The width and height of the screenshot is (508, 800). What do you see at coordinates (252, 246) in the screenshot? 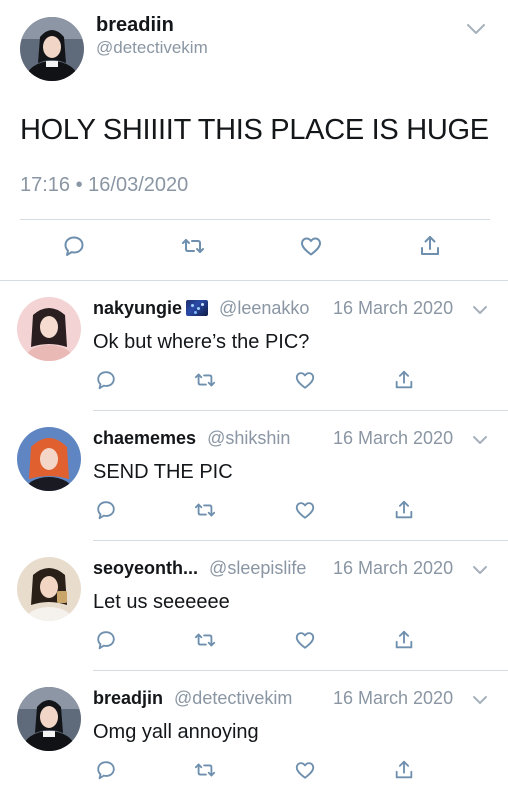
I see `tweet-actions` at bounding box center [252, 246].